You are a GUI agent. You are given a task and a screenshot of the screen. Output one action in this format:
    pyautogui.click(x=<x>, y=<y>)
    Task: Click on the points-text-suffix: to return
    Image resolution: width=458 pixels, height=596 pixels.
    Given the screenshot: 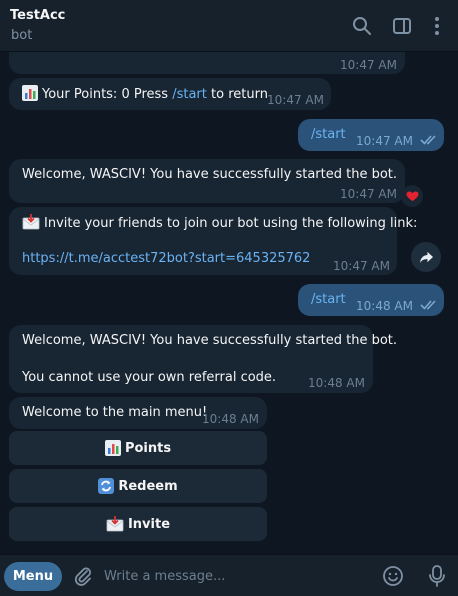 What is the action you would take?
    pyautogui.click(x=237, y=94)
    